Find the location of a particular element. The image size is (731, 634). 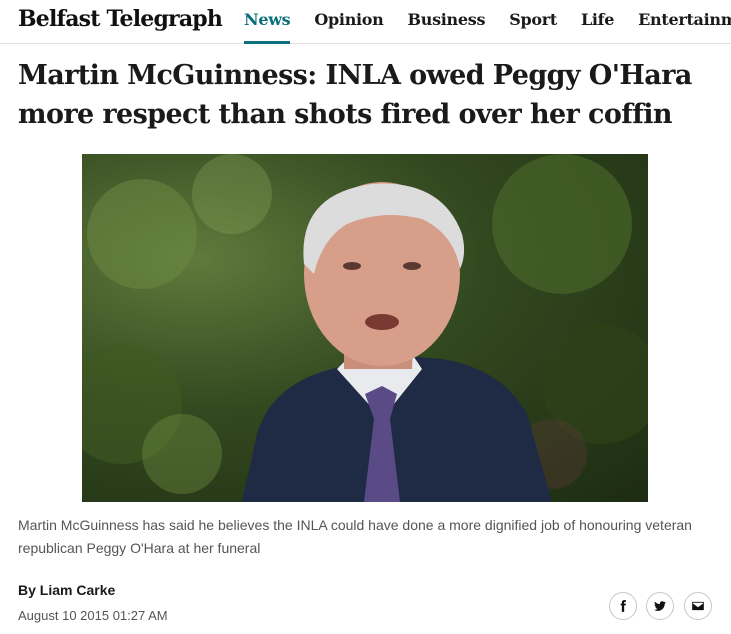

share-facebook-button is located at coordinates (623, 606).